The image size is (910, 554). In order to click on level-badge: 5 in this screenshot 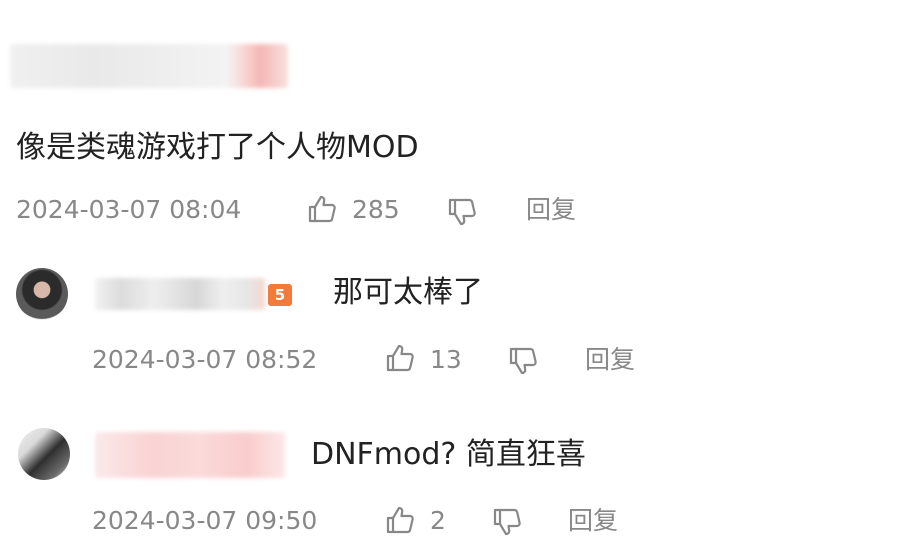, I will do `click(280, 295)`.